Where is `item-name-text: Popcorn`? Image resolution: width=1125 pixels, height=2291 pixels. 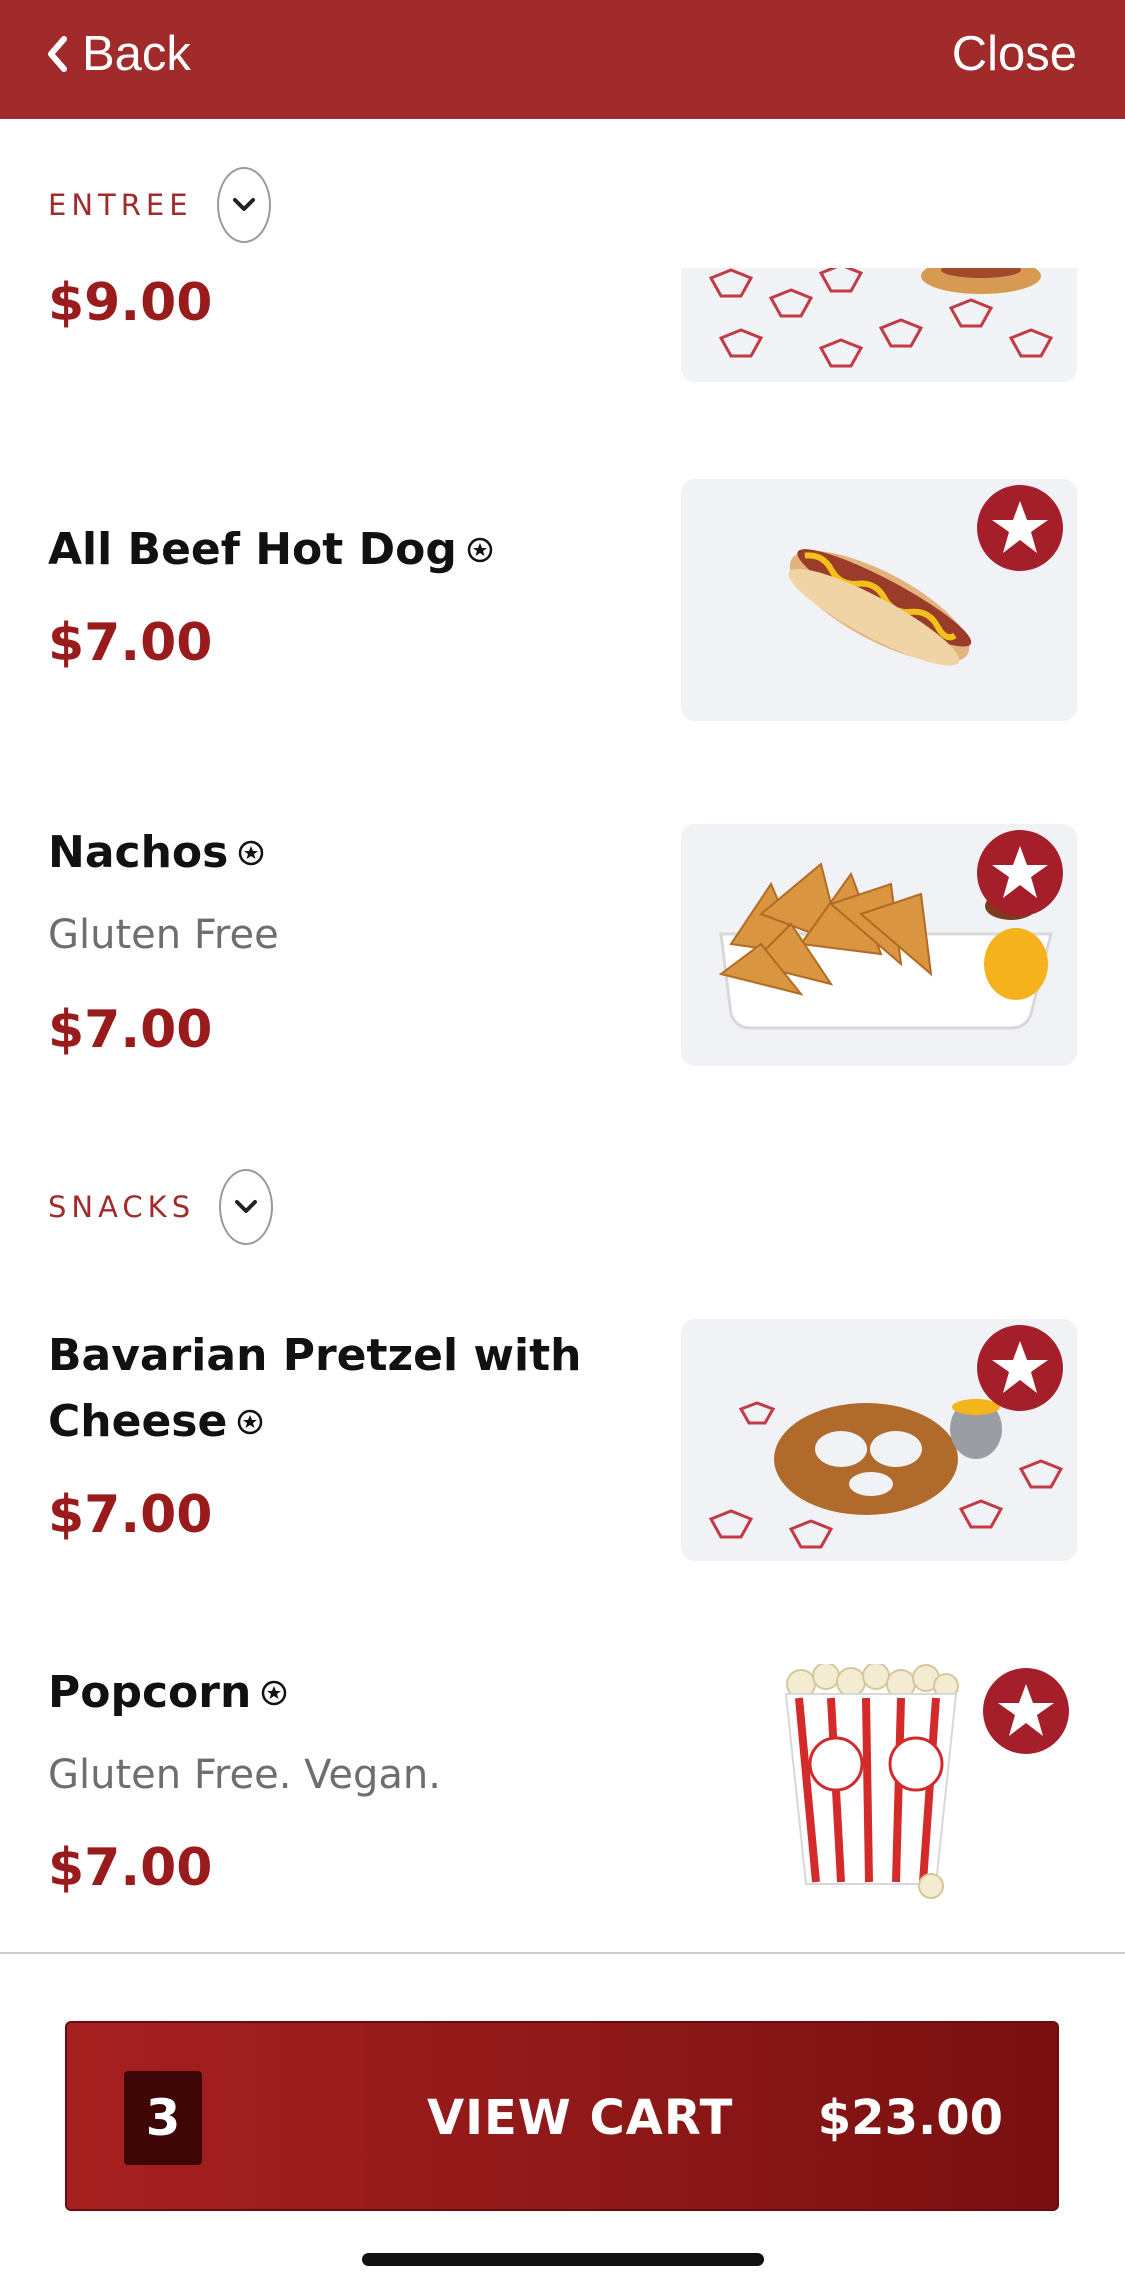 item-name-text: Popcorn is located at coordinates (150, 1692).